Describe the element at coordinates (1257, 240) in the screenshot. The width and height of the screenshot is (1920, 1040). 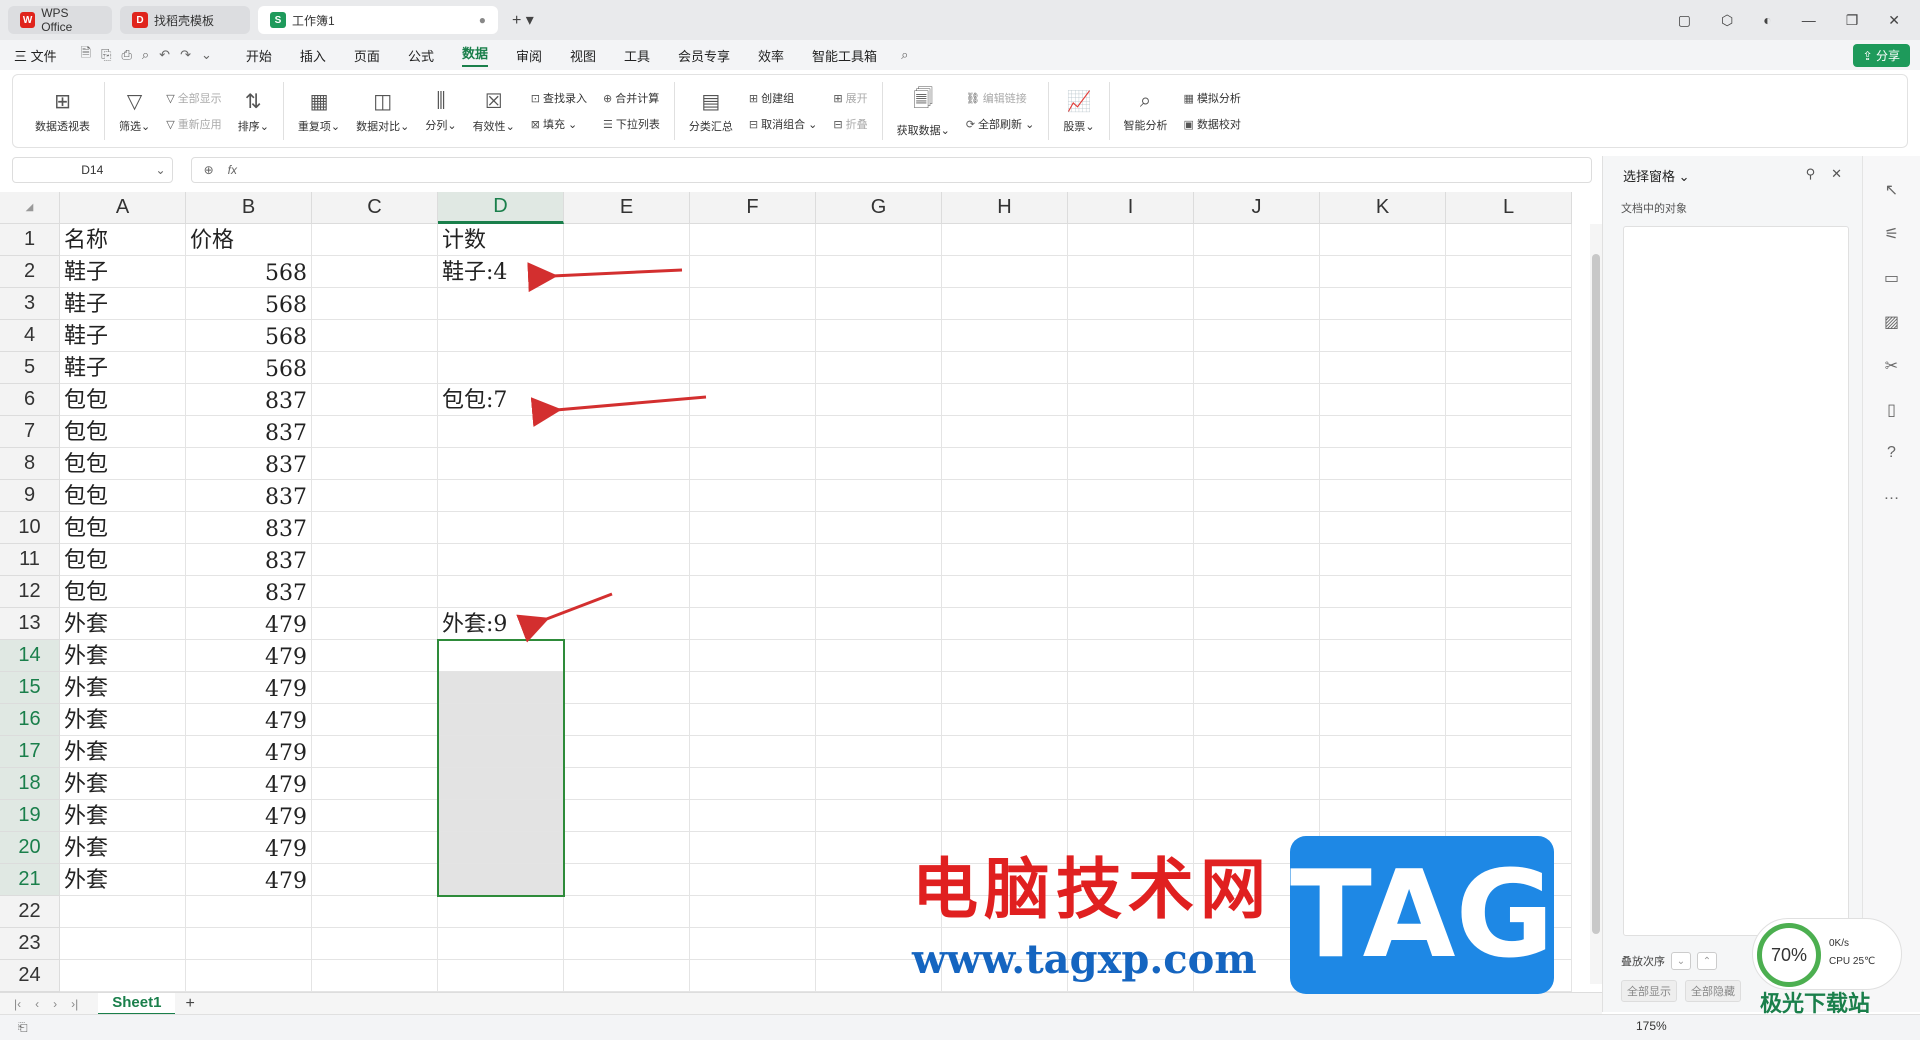
I see `cell-j1` at that location.